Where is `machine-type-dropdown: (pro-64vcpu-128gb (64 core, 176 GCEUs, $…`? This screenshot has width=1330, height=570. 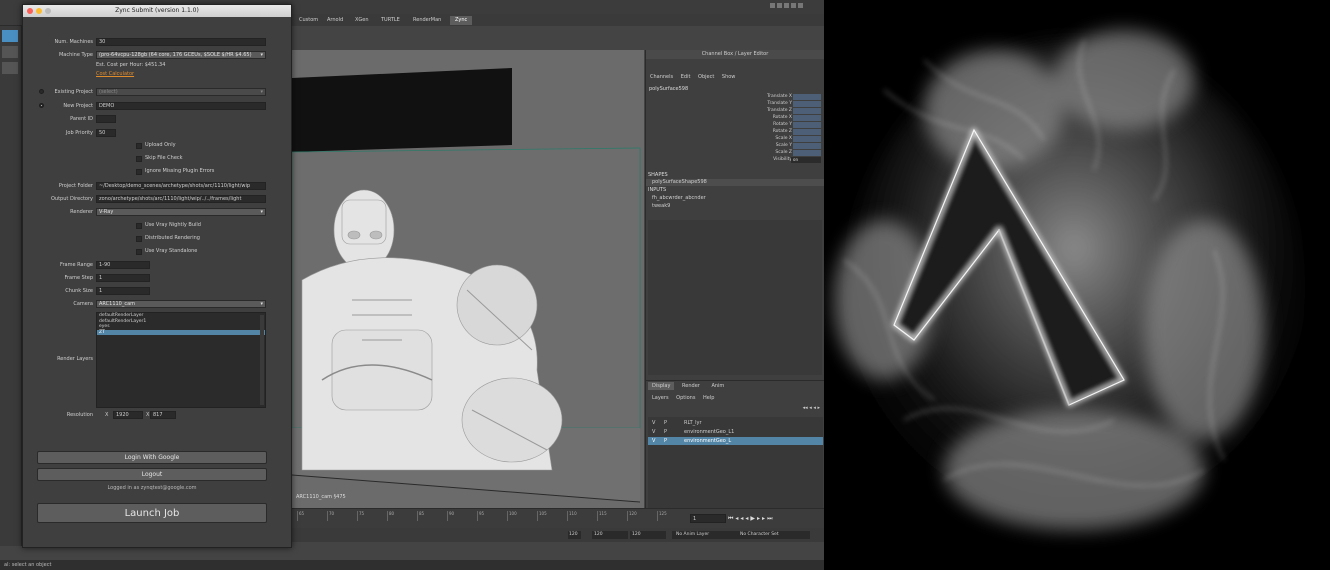 machine-type-dropdown: (pro-64vcpu-128gb (64 core, 176 GCEUs, $… is located at coordinates (181, 55).